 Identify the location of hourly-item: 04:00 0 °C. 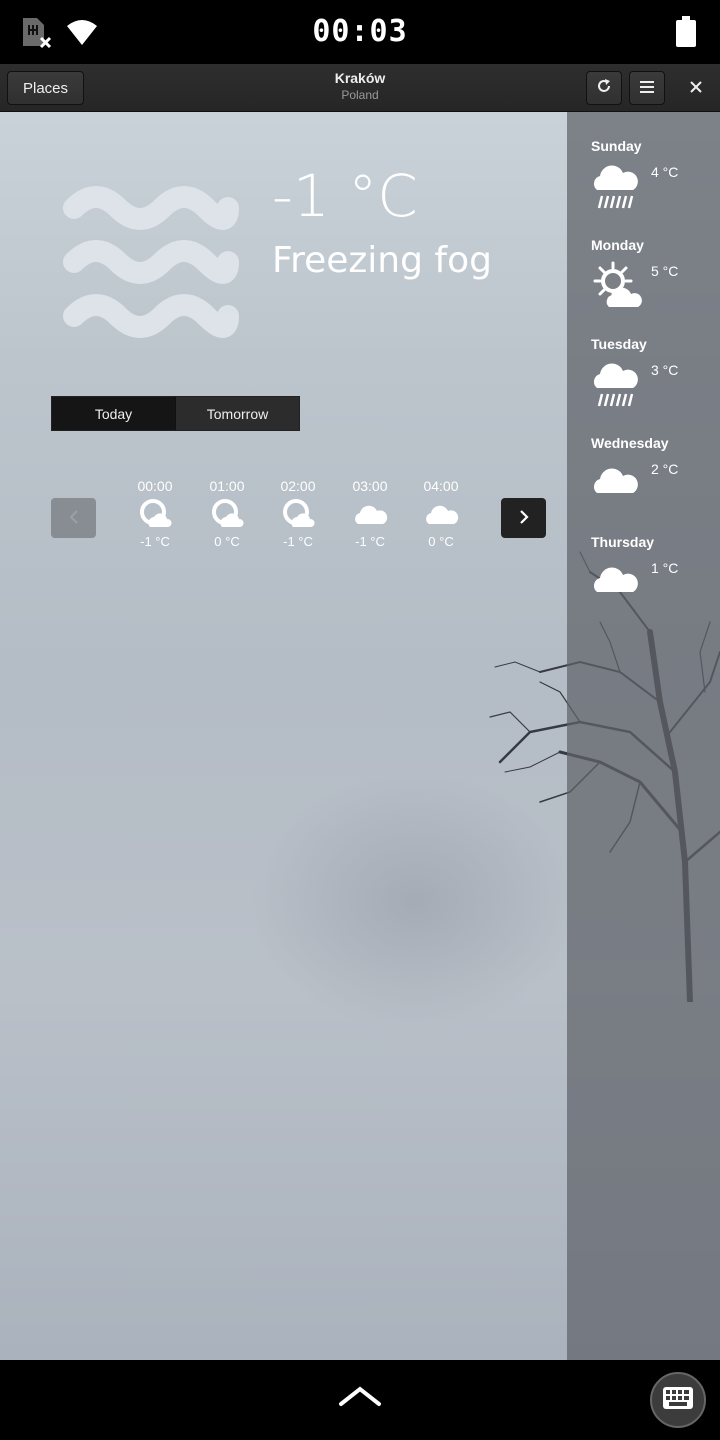
(441, 513).